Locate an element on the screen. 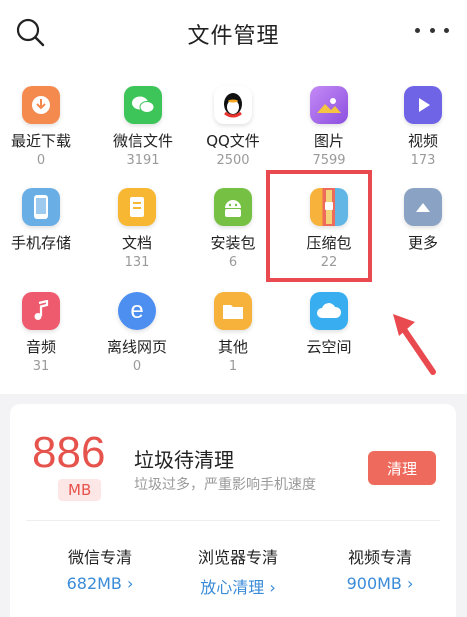 Image resolution: width=467 pixels, height=617 pixels. cleaner-subtitle: 垃圾过多，严重影响手机速度 is located at coordinates (225, 485).